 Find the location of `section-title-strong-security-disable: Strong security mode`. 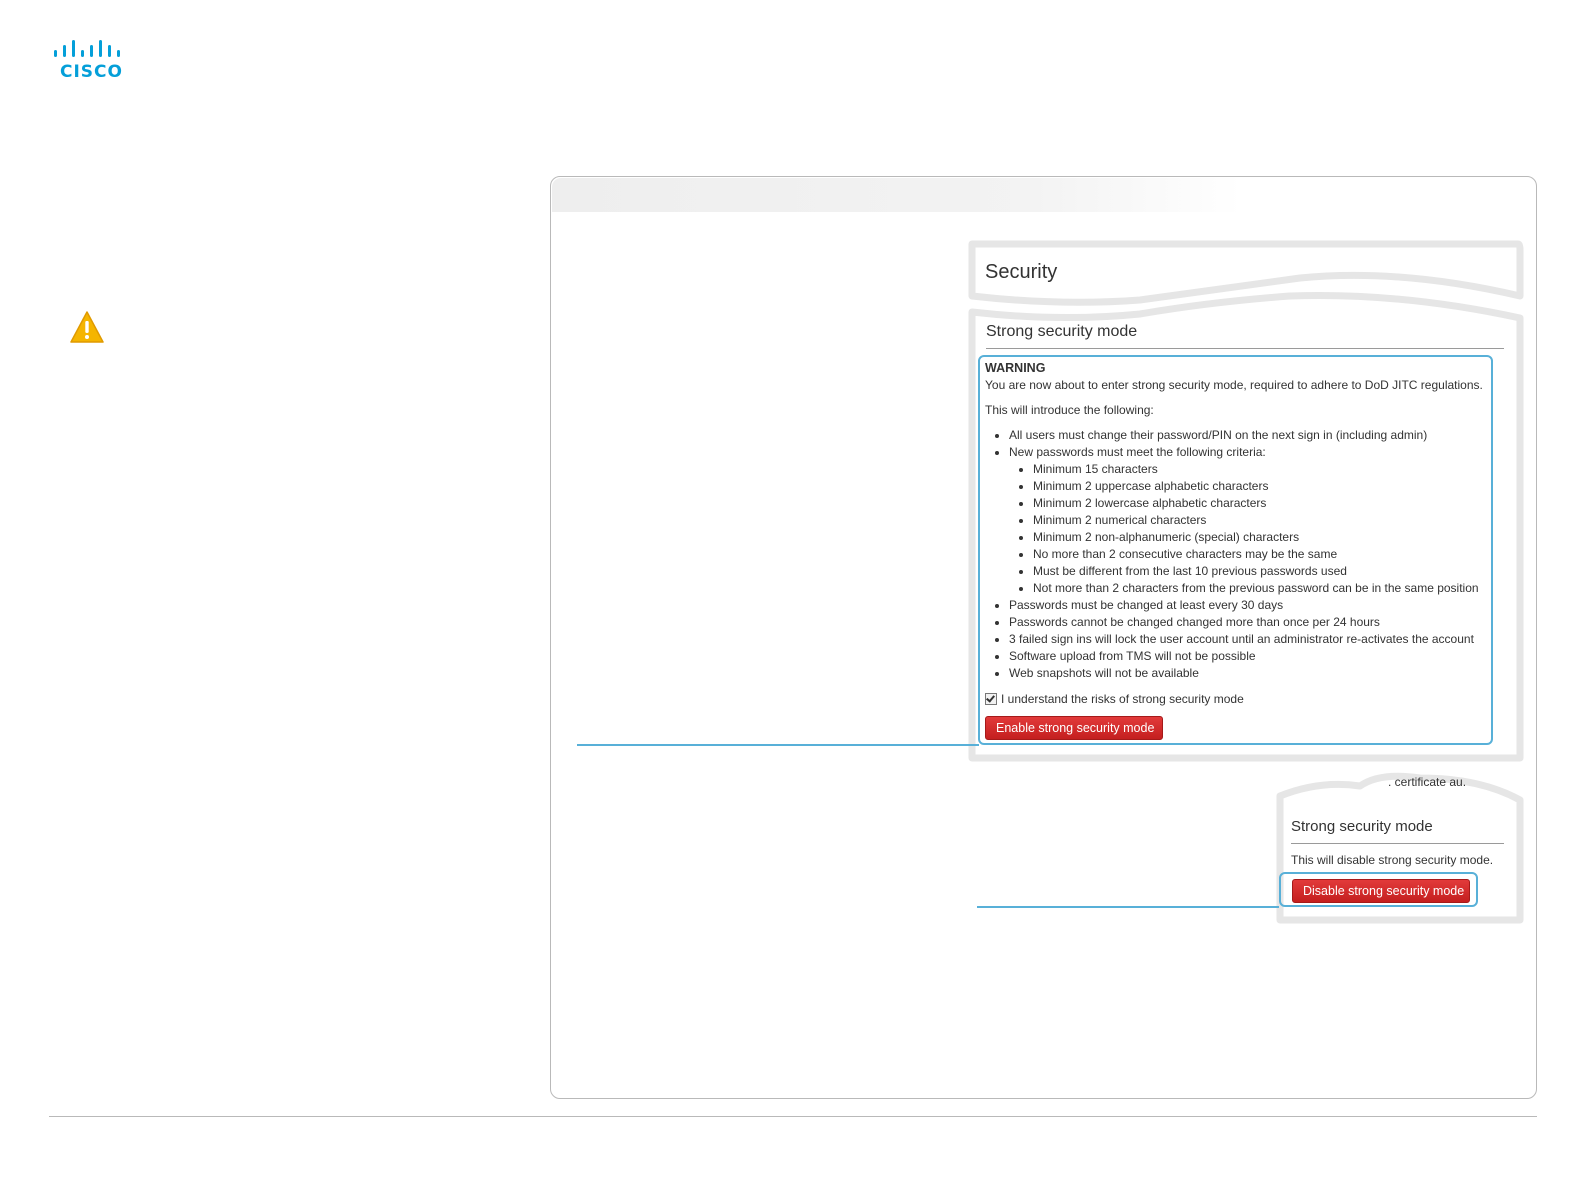

section-title-strong-security-disable: Strong security mode is located at coordinates (1362, 826).